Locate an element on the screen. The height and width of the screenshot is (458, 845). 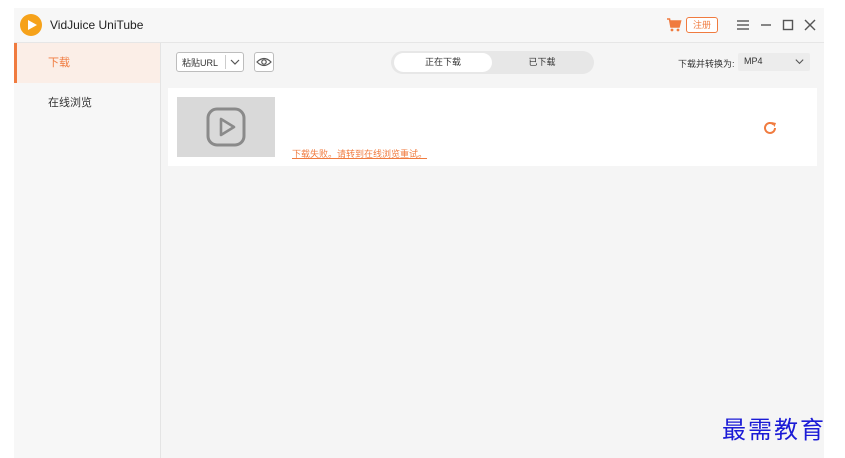
play-icon is located at coordinates (226, 127).